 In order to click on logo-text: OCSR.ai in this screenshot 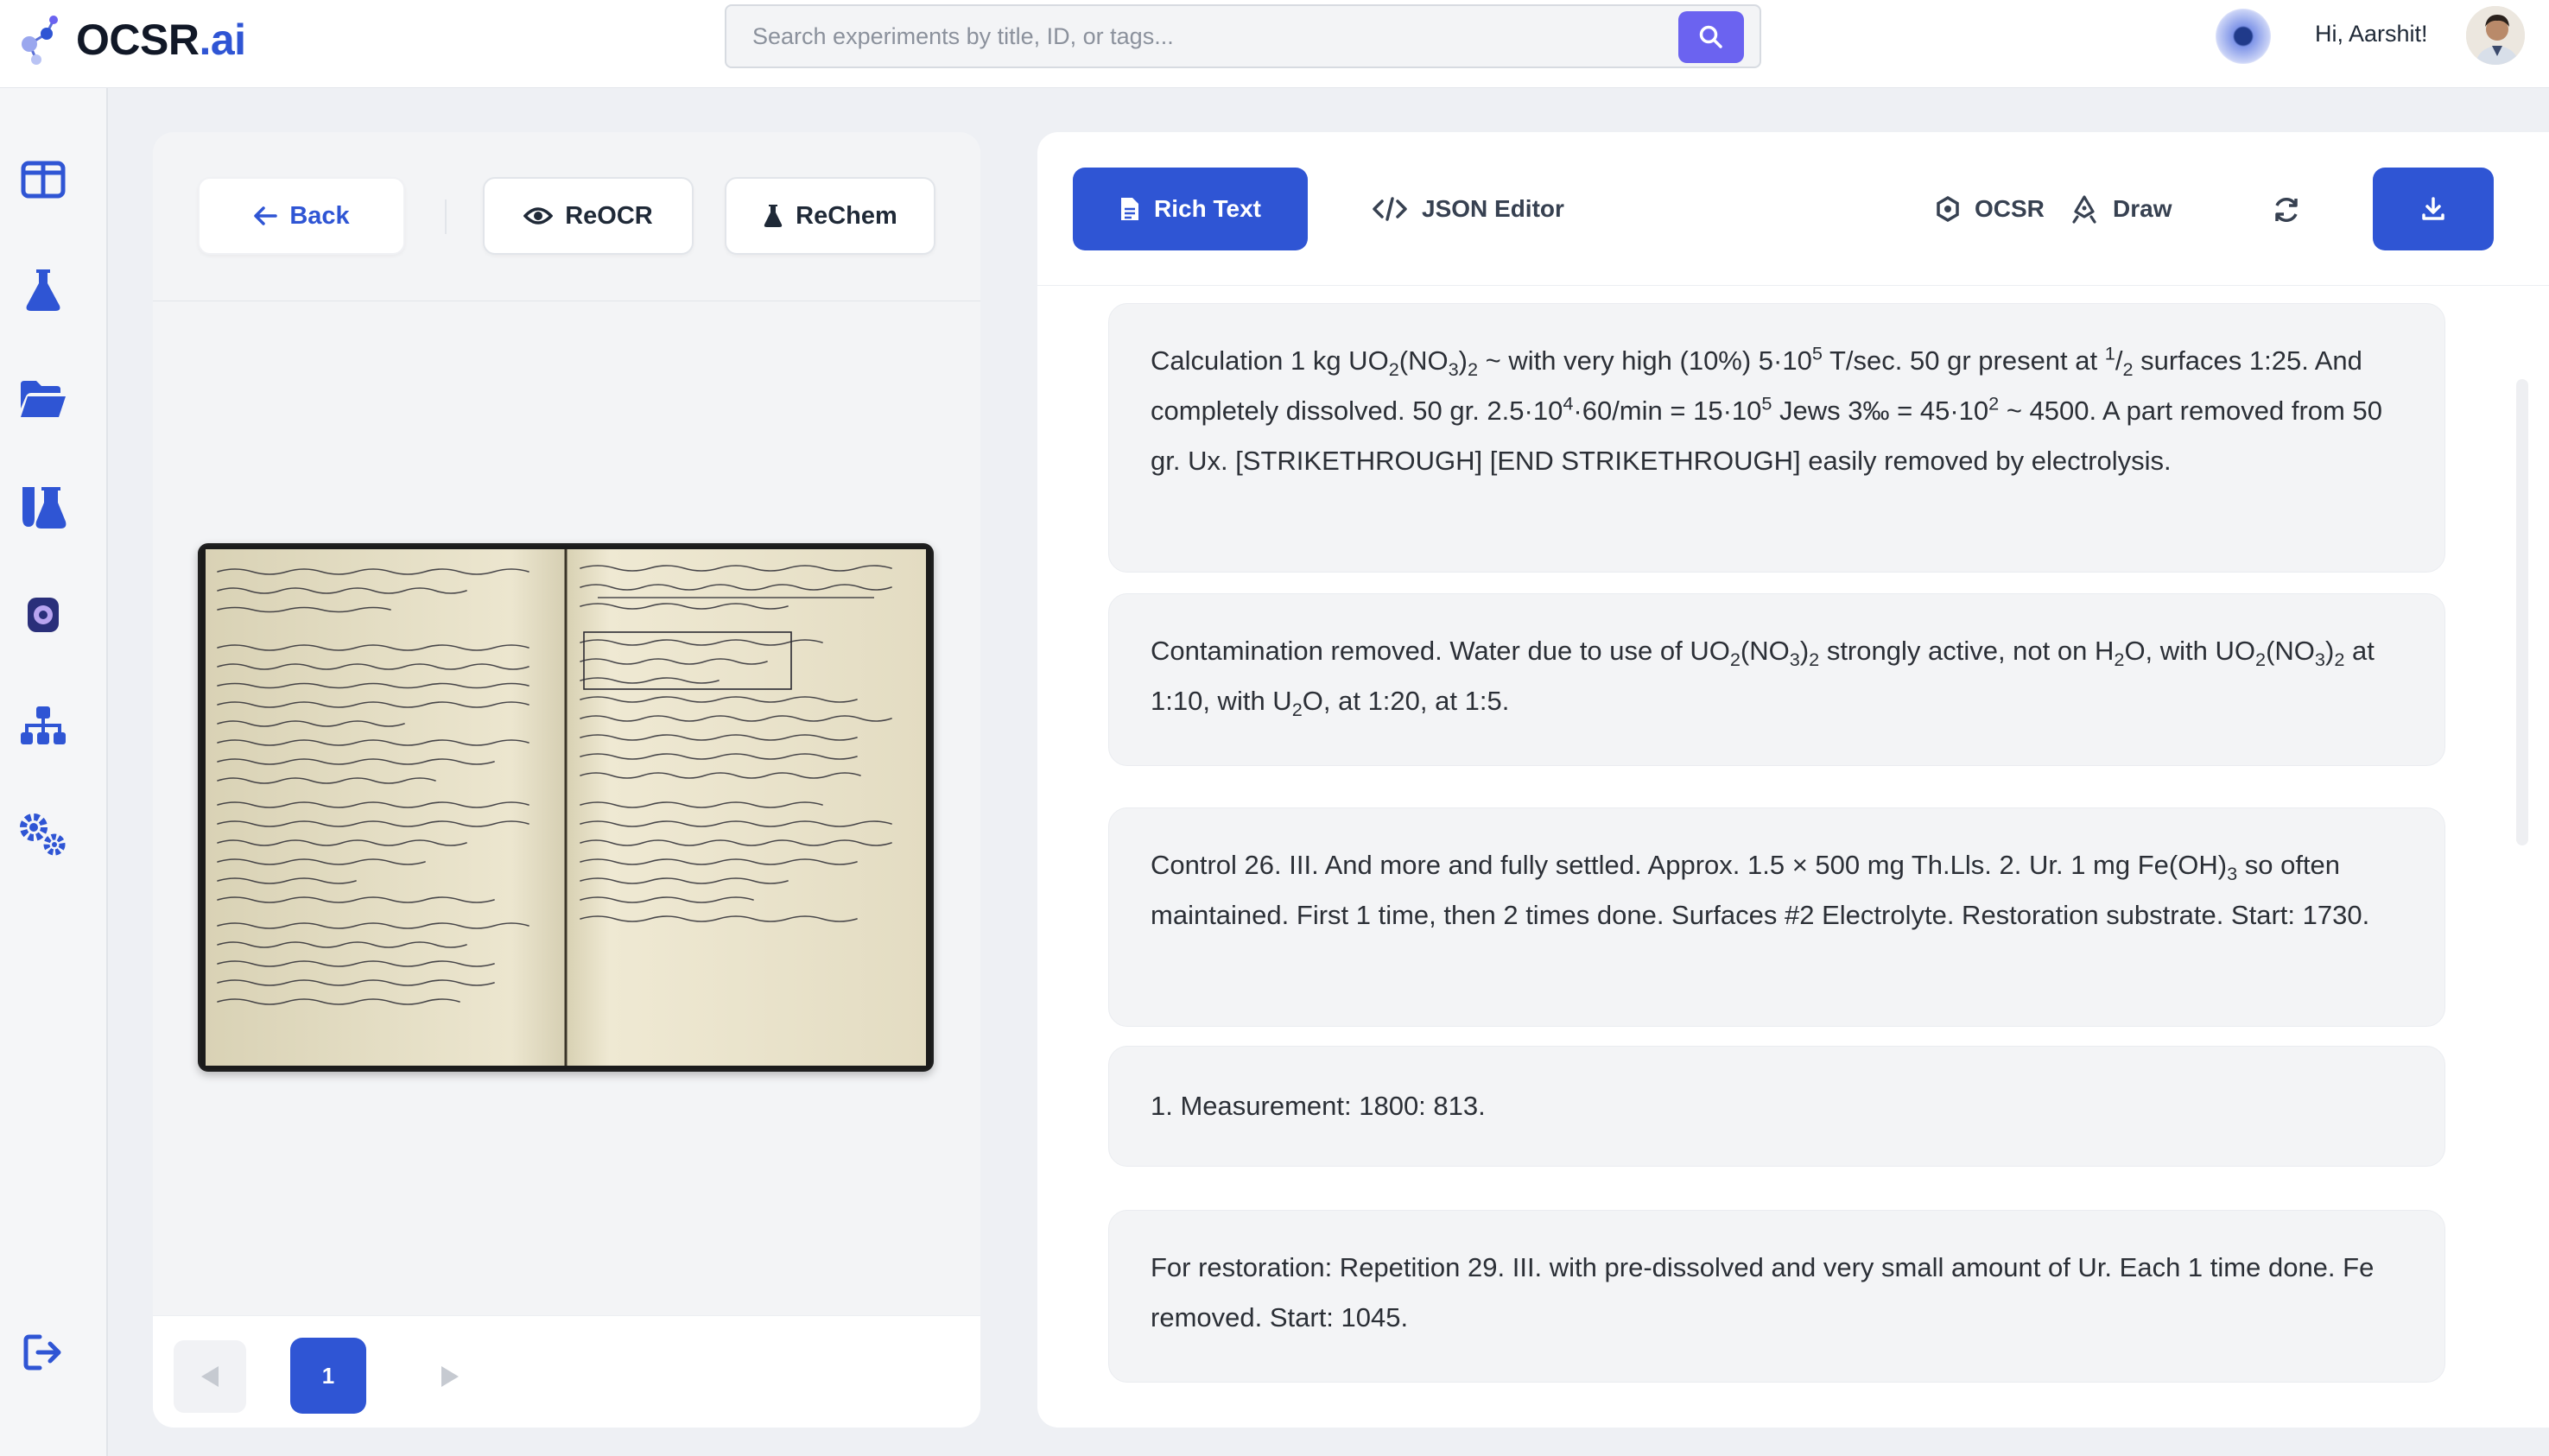, I will do `click(161, 40)`.